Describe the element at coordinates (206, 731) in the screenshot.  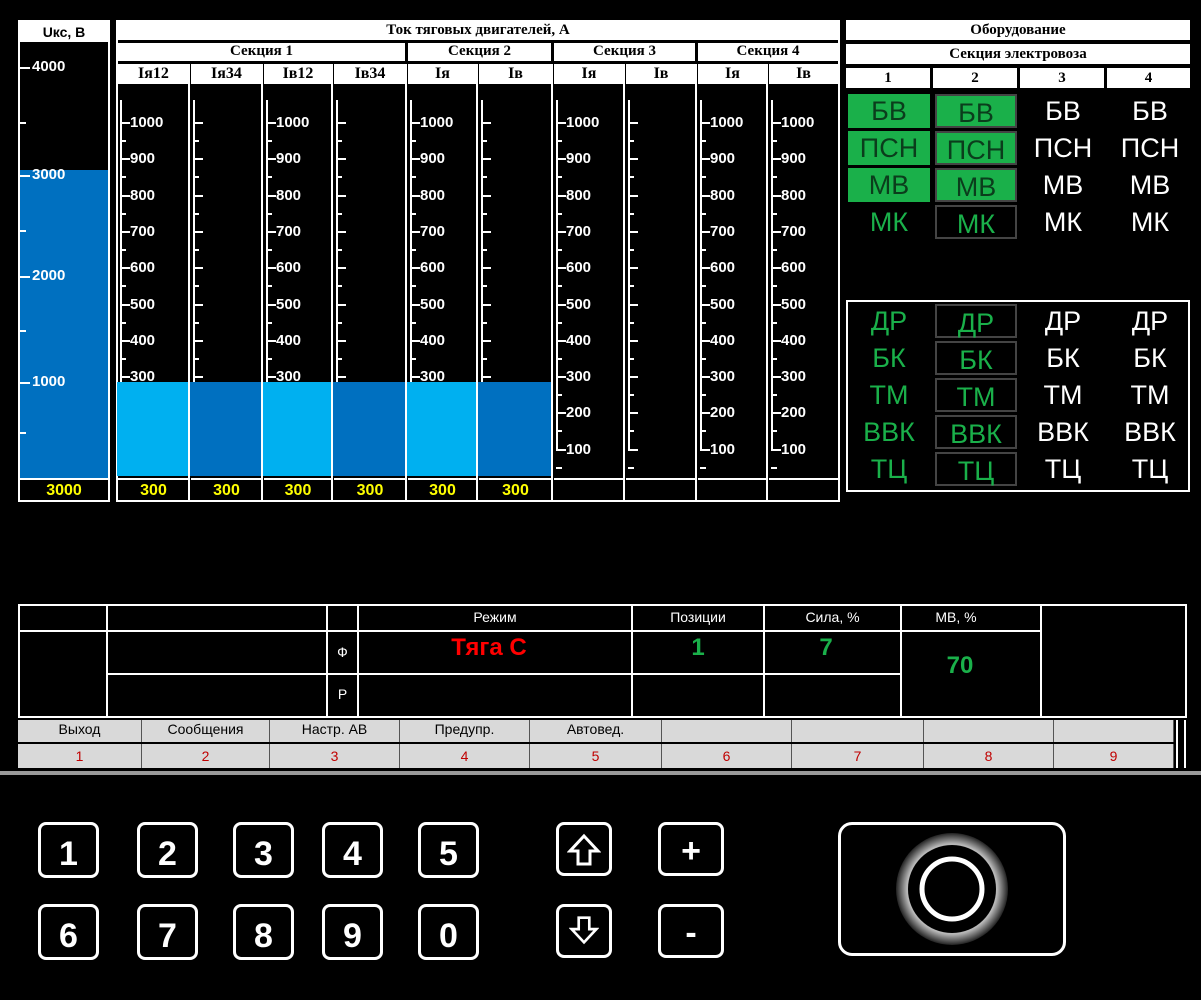
I see `function-key-2: Сообщения` at that location.